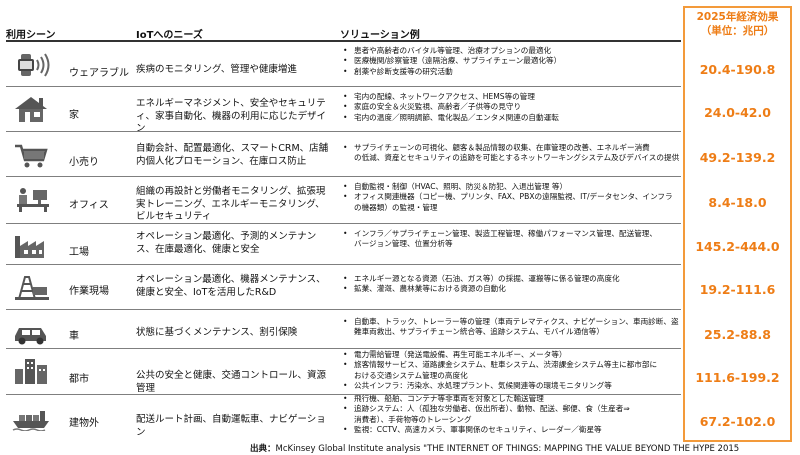  I want to click on solution-item: 宅内の配線、ネットワークアクセス、HEMS等の管理, so click(510, 97).